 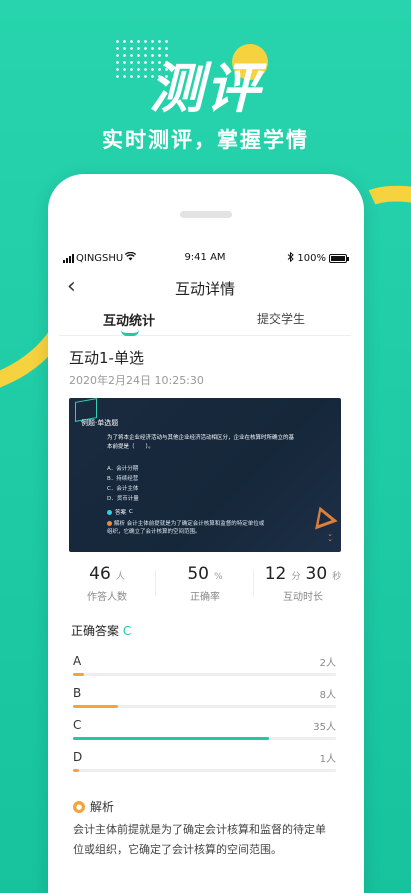 I want to click on tab-statistics: 互动统计, so click(x=129, y=319).